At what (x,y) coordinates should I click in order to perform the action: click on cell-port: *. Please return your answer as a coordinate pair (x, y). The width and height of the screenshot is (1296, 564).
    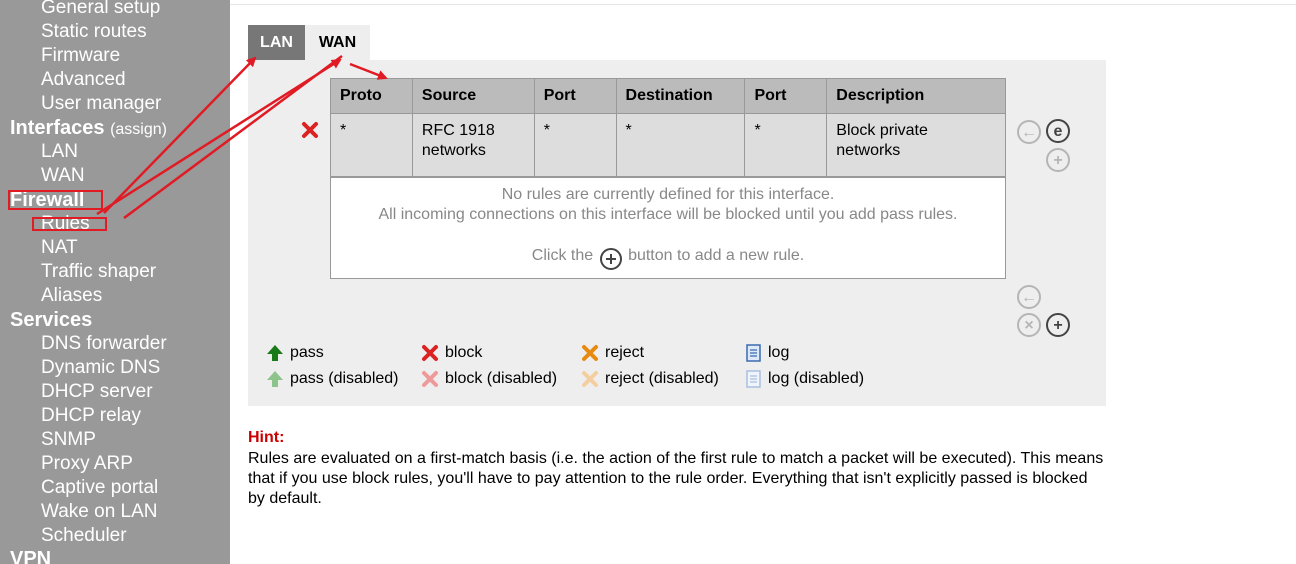
    Looking at the image, I should click on (575, 145).